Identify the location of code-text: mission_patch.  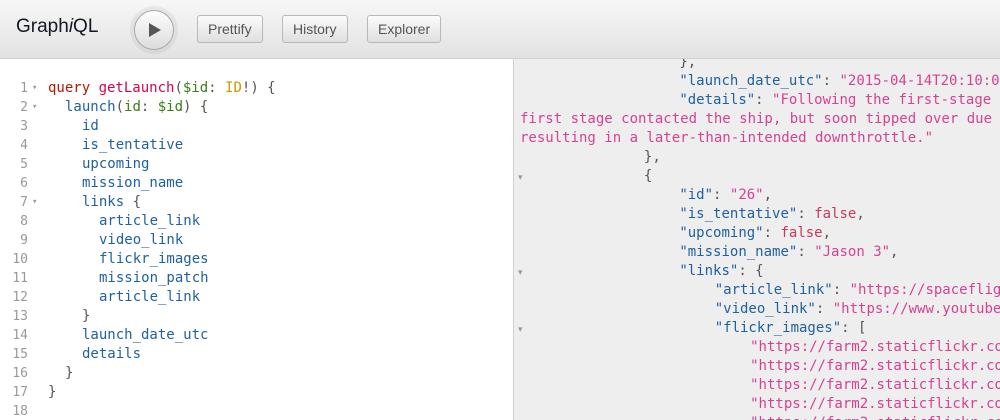
(154, 278).